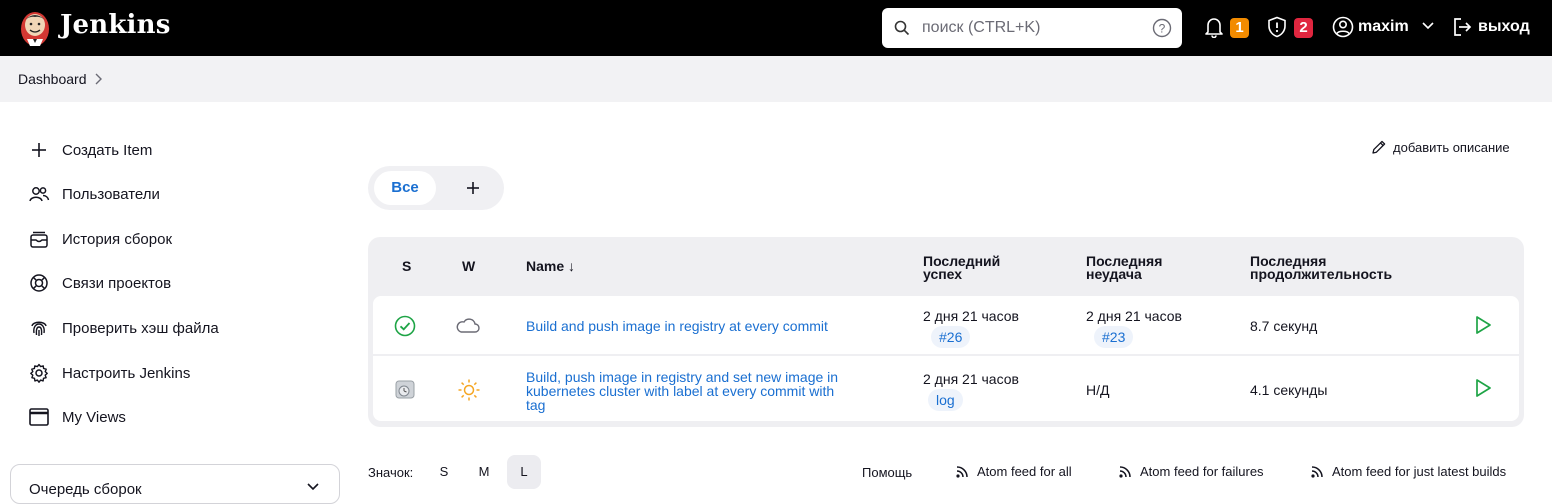 The width and height of the screenshot is (1552, 504). Describe the element at coordinates (178, 283) in the screenshot. I see `sidebar-item-project-relations: Связи проектов` at that location.